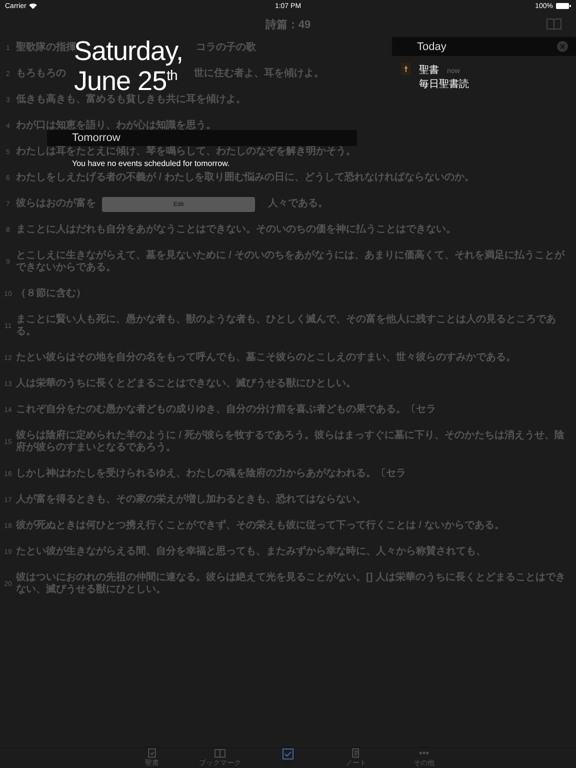 Image resolution: width=576 pixels, height=768 pixels. What do you see at coordinates (431, 46) in the screenshot?
I see `section-title: Today` at bounding box center [431, 46].